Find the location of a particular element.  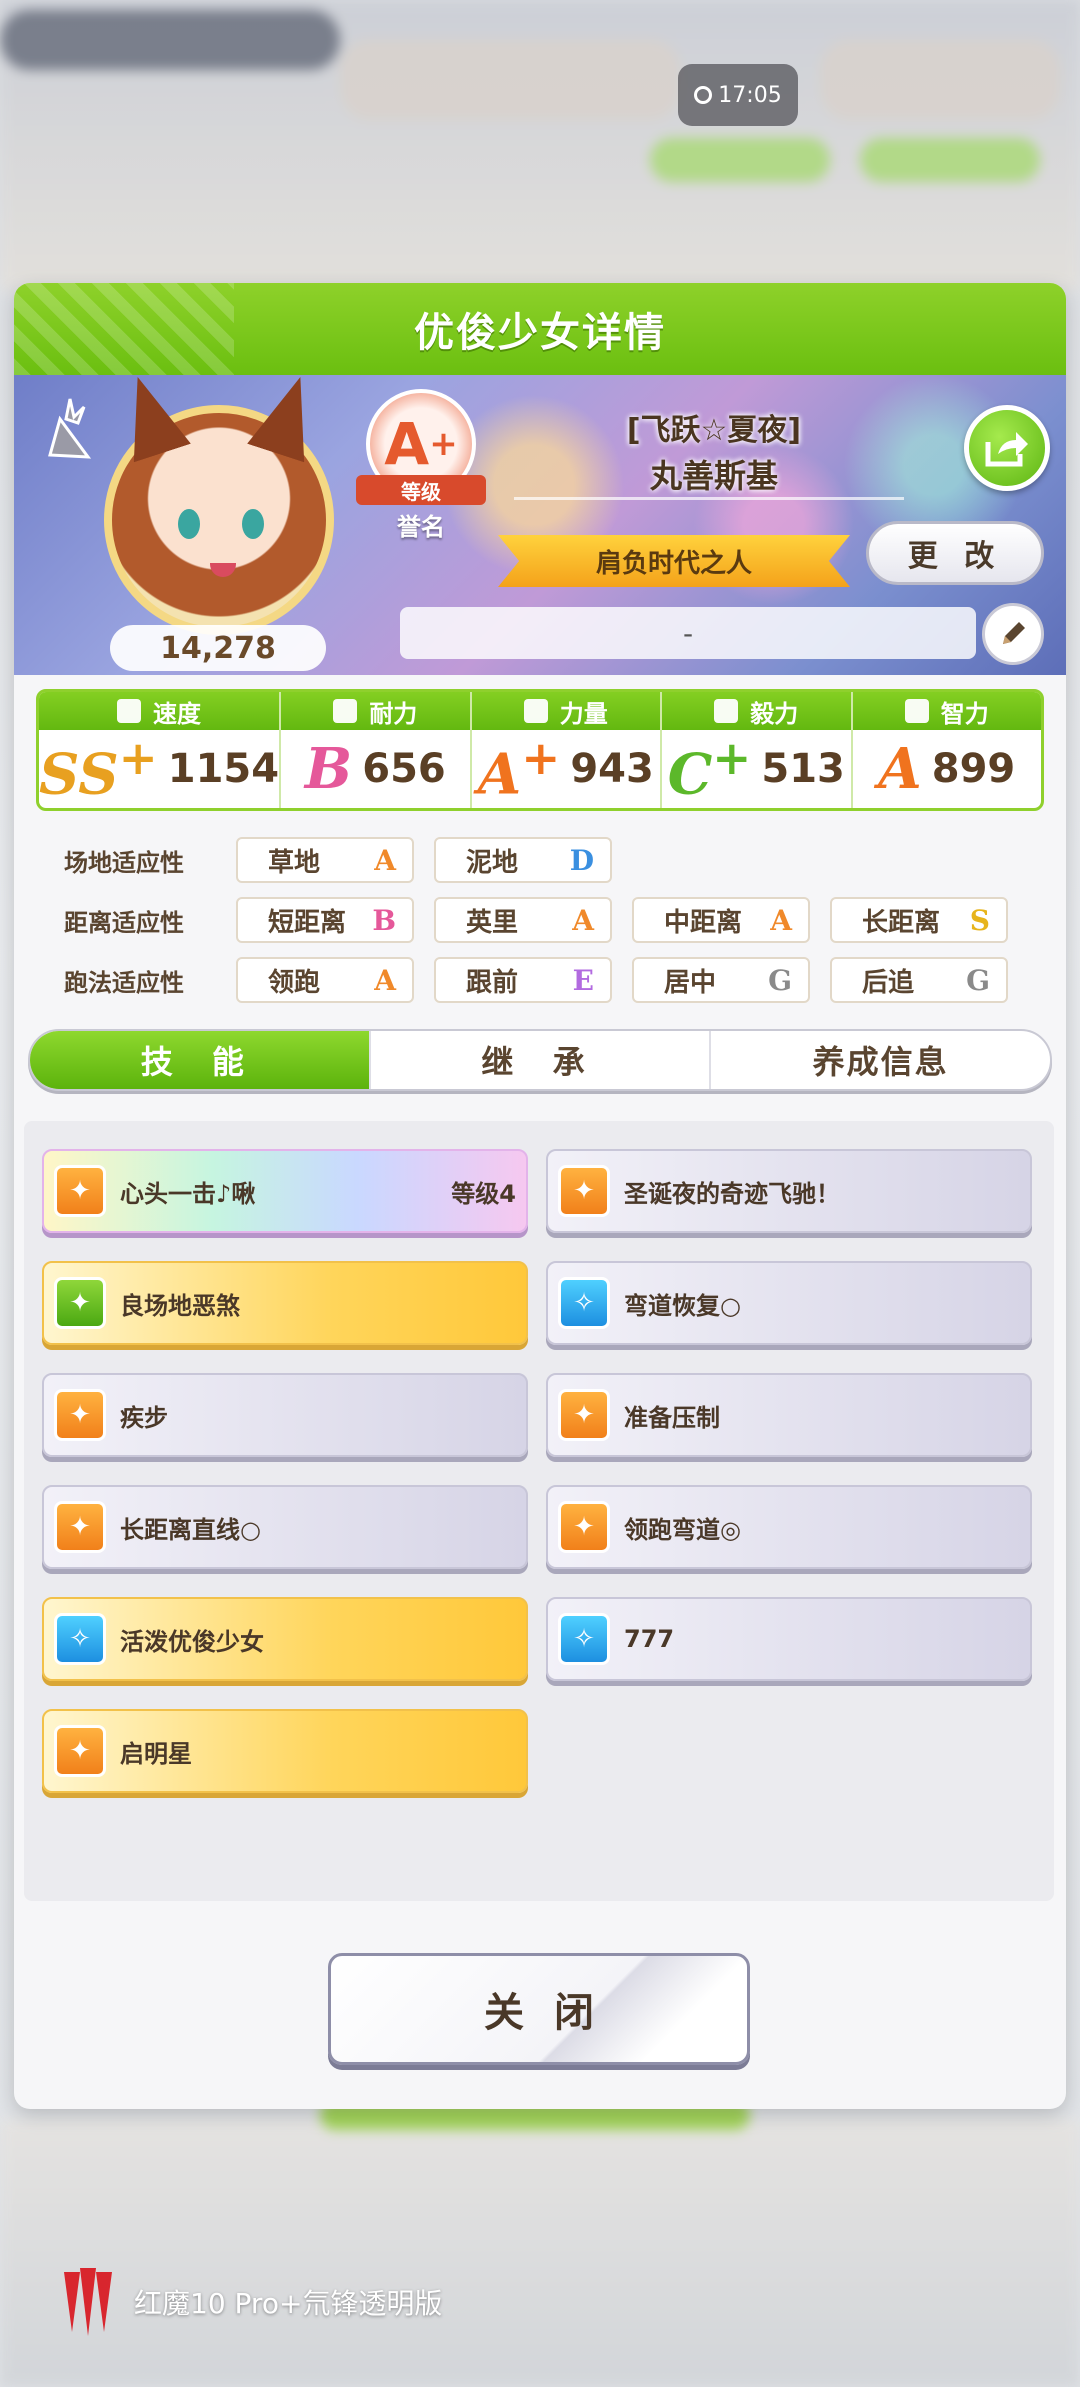

close-button: 关闭 is located at coordinates (539, 2009).